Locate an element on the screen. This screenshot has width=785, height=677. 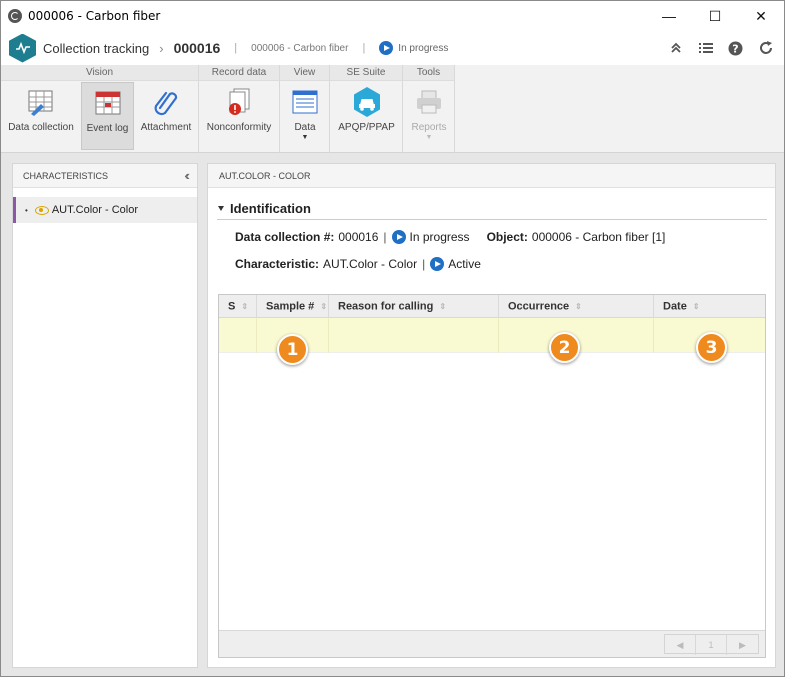
column-header-s: S ⇕ is located at coordinates (238, 306).